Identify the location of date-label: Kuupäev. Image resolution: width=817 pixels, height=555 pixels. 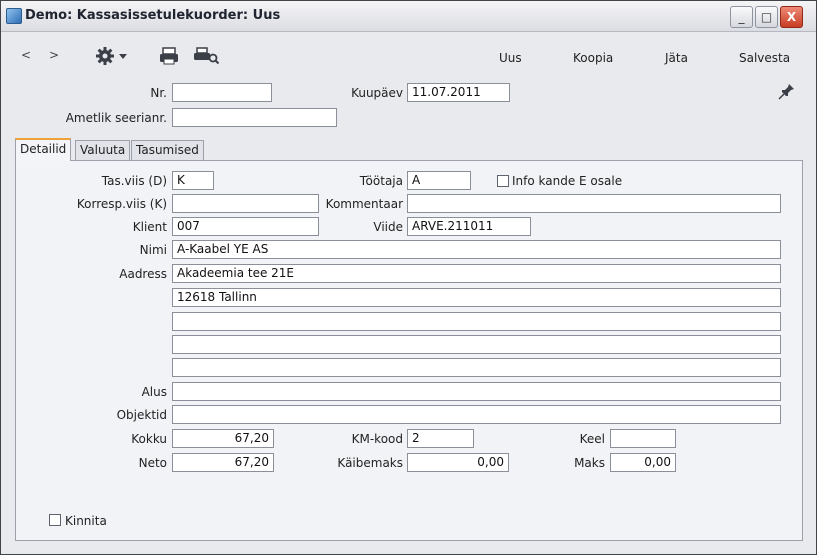
(377, 93).